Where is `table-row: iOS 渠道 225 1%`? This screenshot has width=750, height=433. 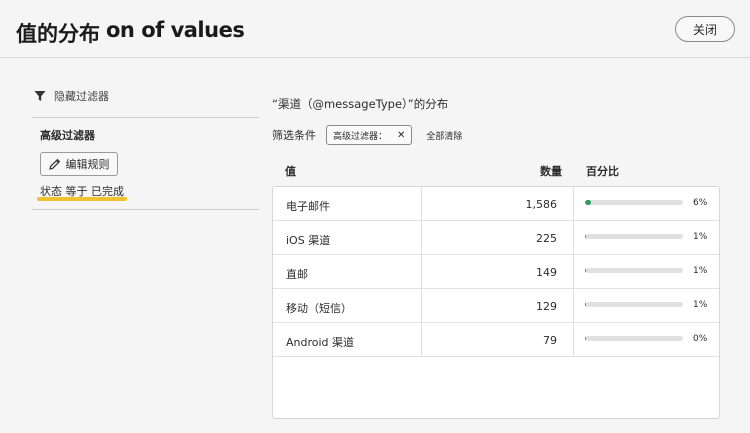
table-row: iOS 渠道 225 1% is located at coordinates (496, 238).